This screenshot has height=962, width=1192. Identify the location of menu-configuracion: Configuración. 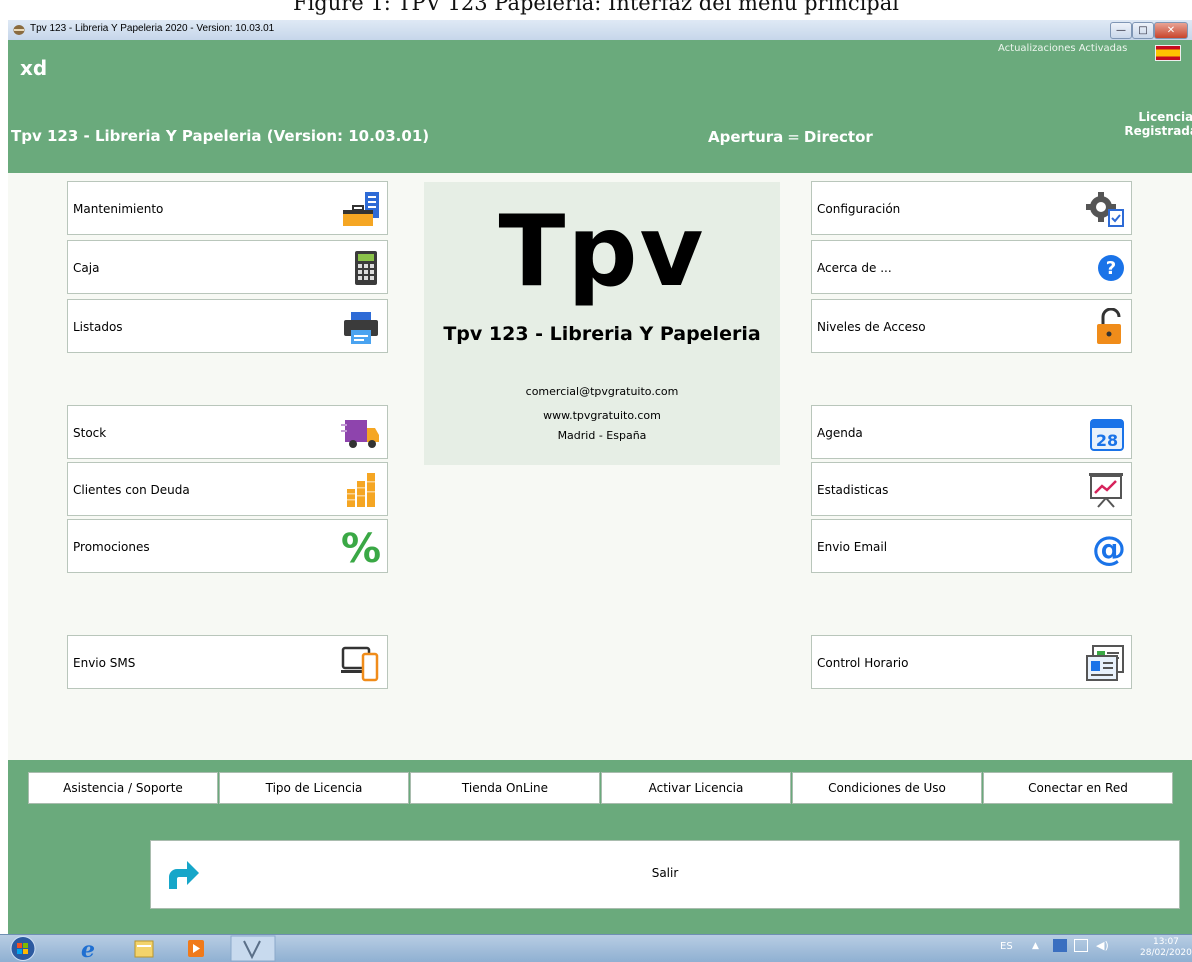
(971, 208).